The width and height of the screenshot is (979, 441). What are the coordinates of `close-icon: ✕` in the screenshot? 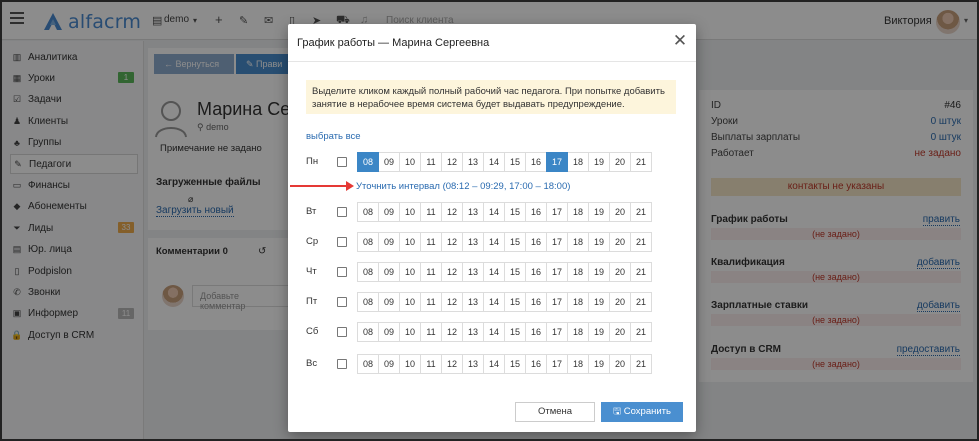 It's located at (680, 41).